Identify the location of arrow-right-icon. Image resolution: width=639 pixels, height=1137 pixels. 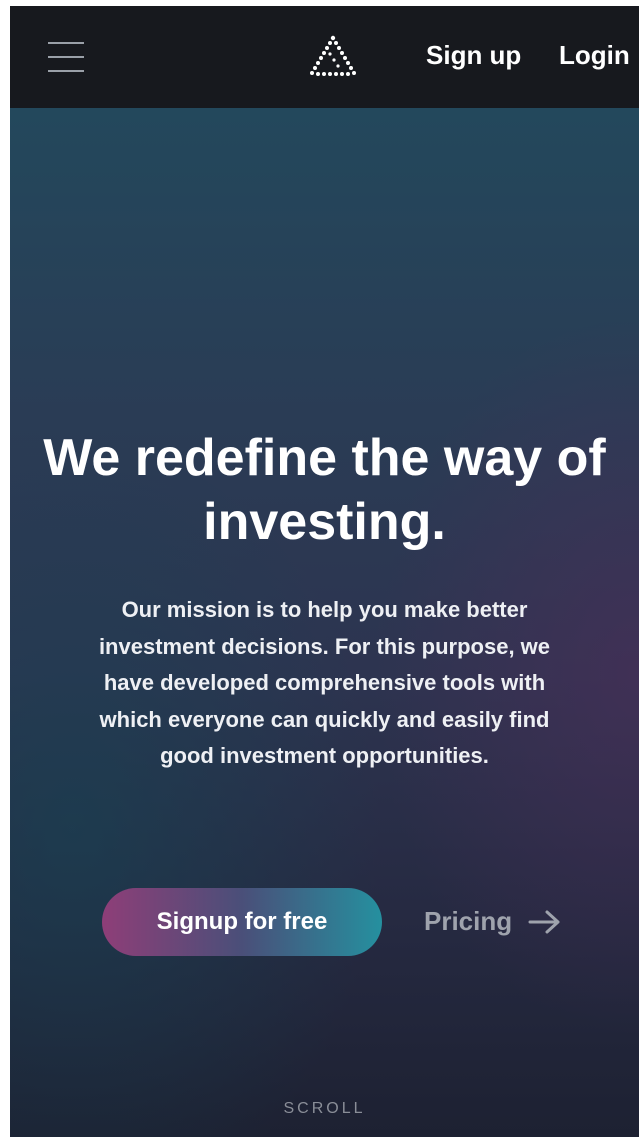
(544, 921).